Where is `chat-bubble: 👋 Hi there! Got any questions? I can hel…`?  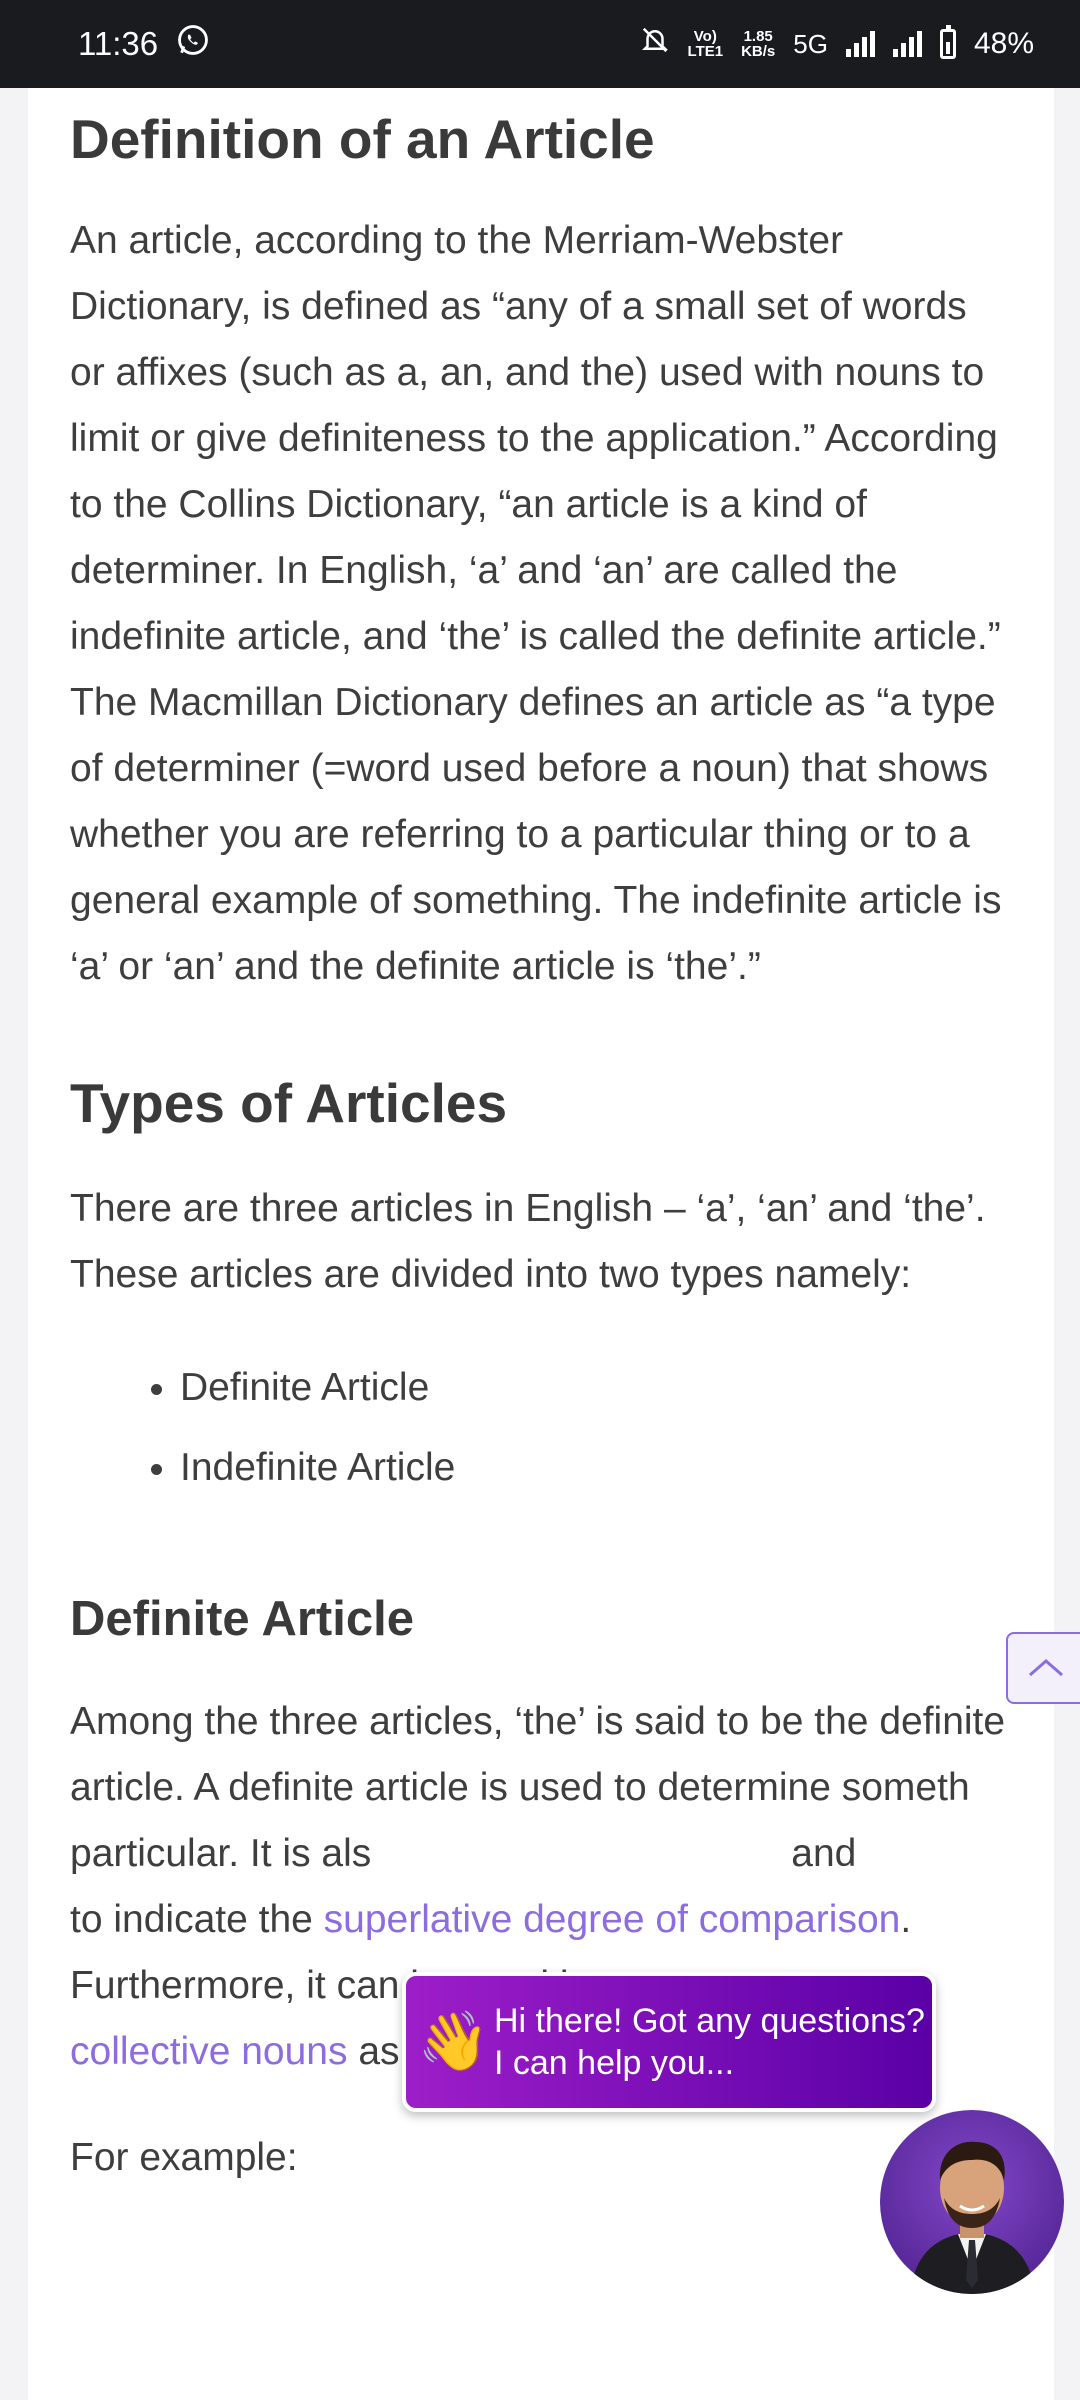
chat-bubble: 👋 Hi there! Got any questions? I can hel… is located at coordinates (669, 2042).